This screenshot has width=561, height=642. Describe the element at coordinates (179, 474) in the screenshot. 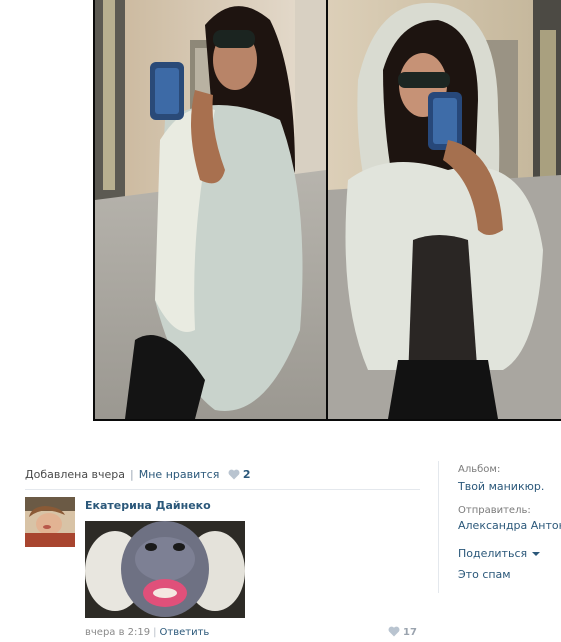

I see `like-button: Мне нравится` at that location.